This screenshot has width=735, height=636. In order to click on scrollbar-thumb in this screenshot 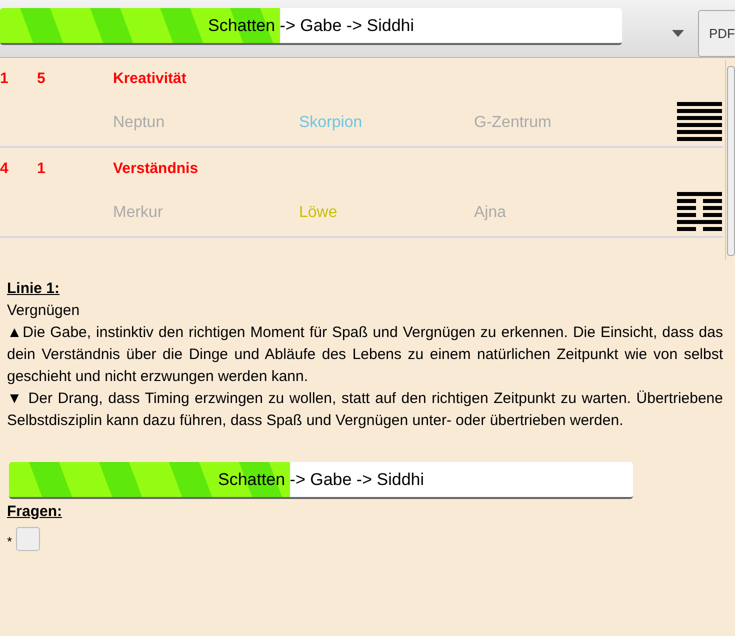, I will do `click(731, 161)`.